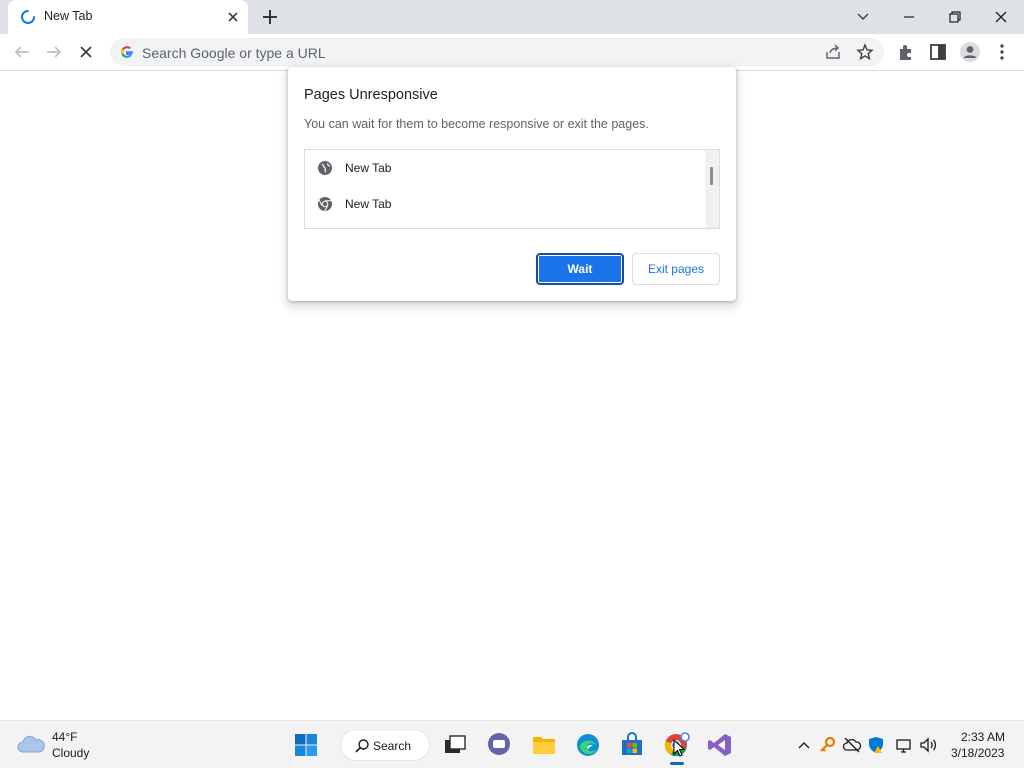 This screenshot has height=768, width=1024. What do you see at coordinates (233, 17) in the screenshot?
I see `close-tab-icon` at bounding box center [233, 17].